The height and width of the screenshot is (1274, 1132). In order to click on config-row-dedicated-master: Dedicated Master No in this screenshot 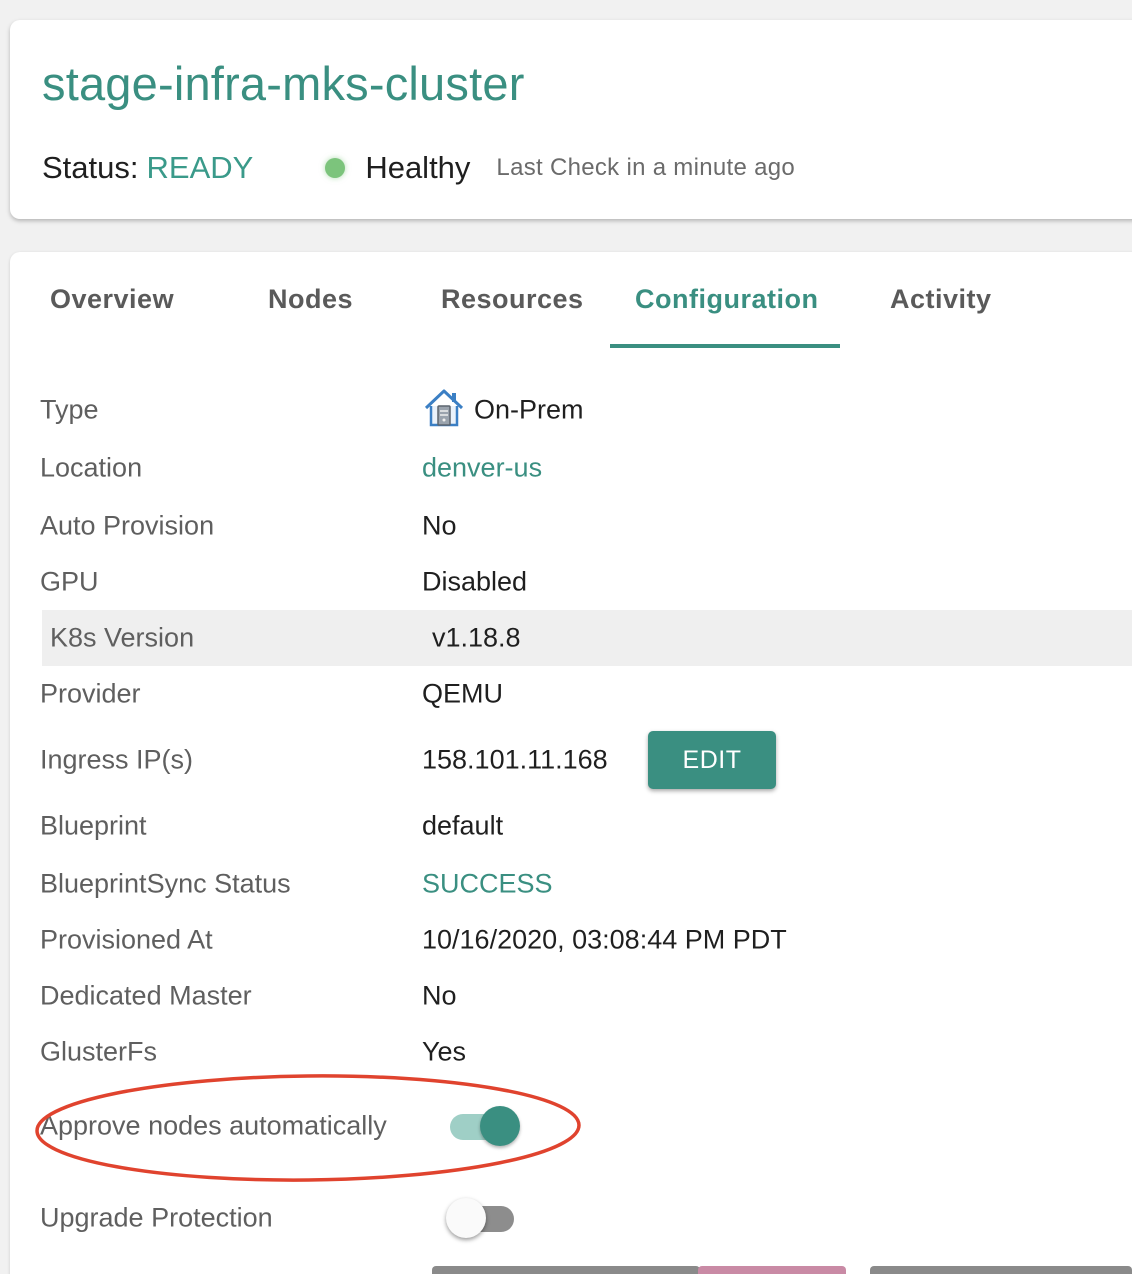, I will do `click(582, 996)`.